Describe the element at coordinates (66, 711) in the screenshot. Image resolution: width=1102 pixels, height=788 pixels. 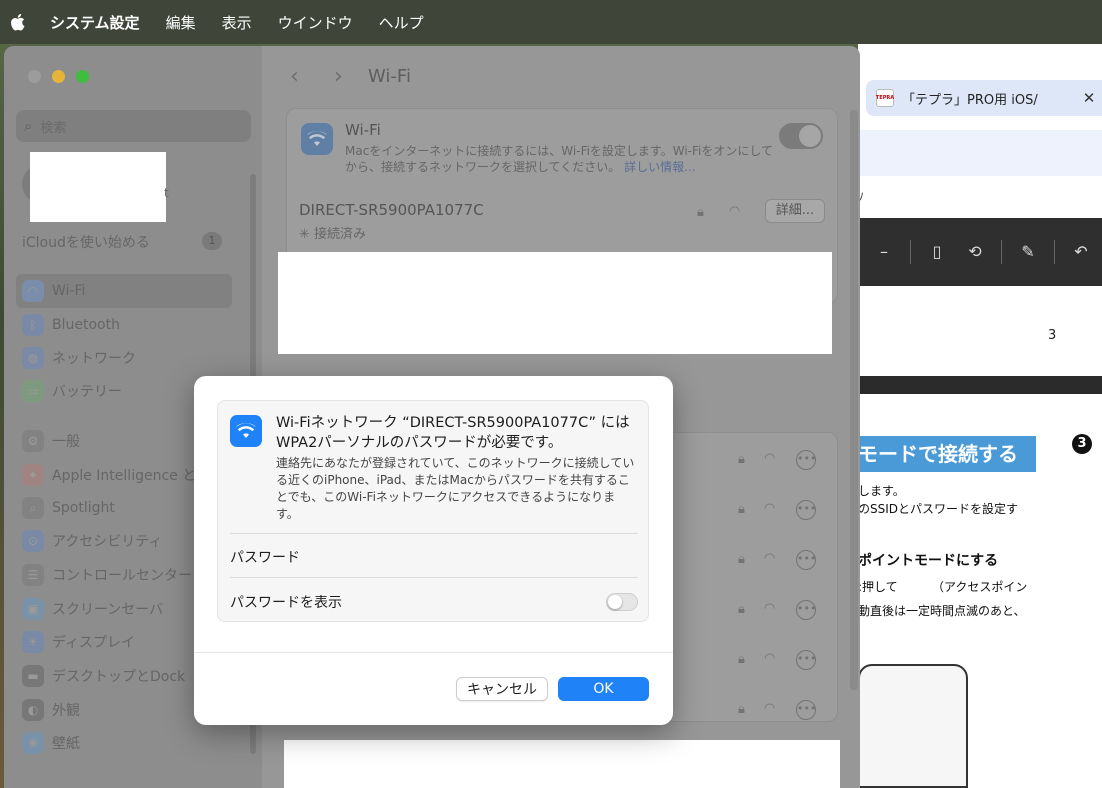
I see `sidebar-item-label: 外観` at that location.